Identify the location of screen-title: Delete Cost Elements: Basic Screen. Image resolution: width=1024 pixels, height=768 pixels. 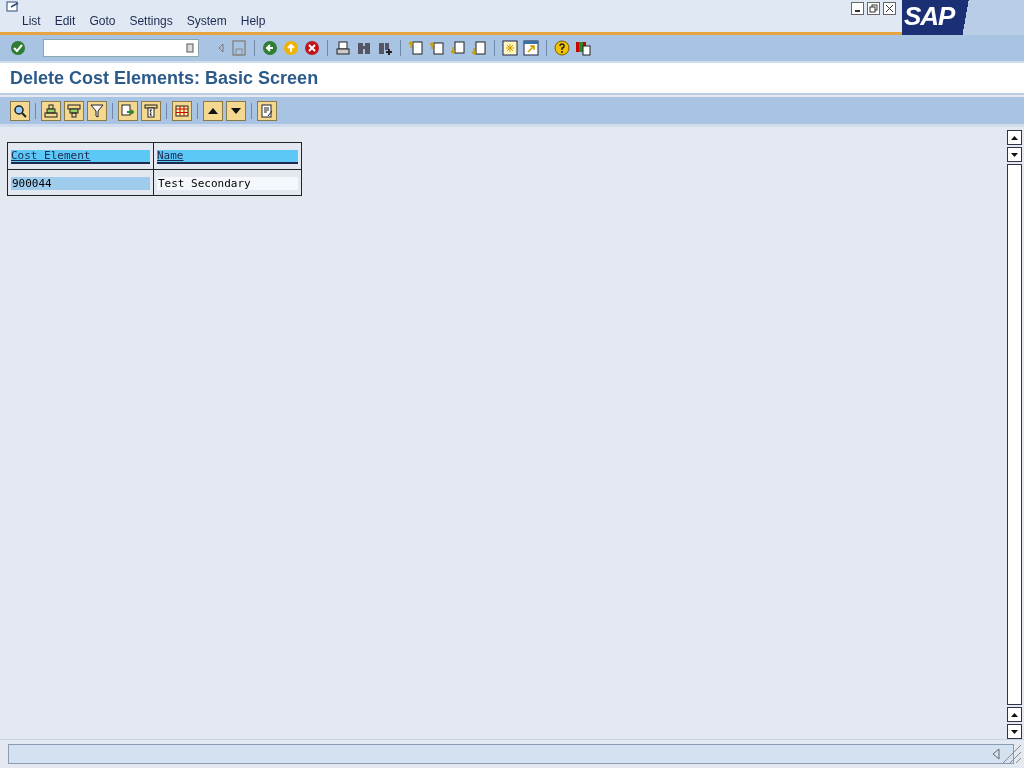
(164, 78).